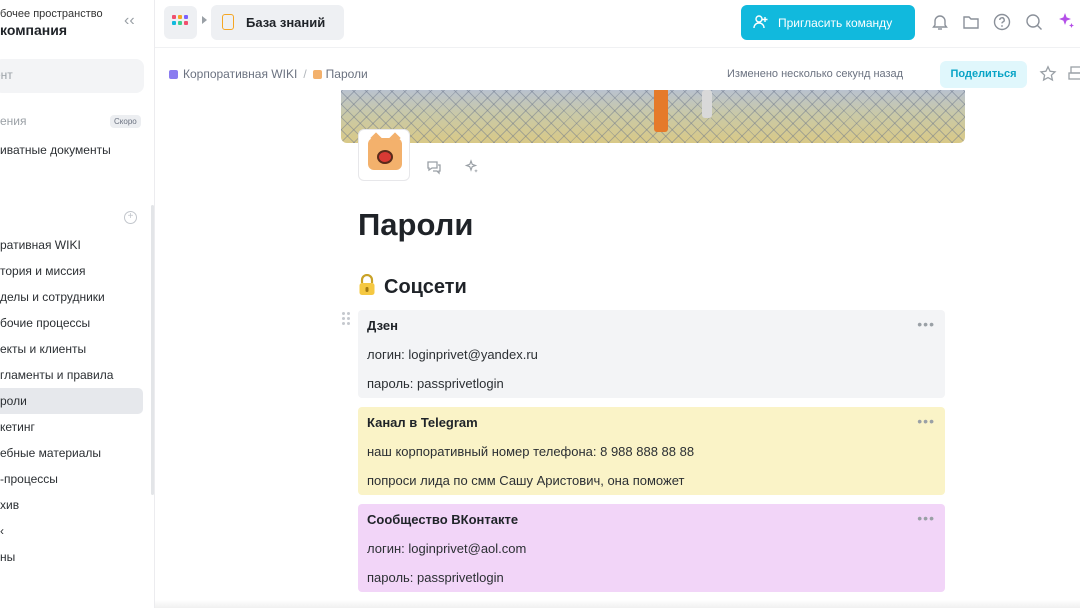 This screenshot has height=608, width=1080. What do you see at coordinates (228, 22) in the screenshot?
I see `document-icon` at bounding box center [228, 22].